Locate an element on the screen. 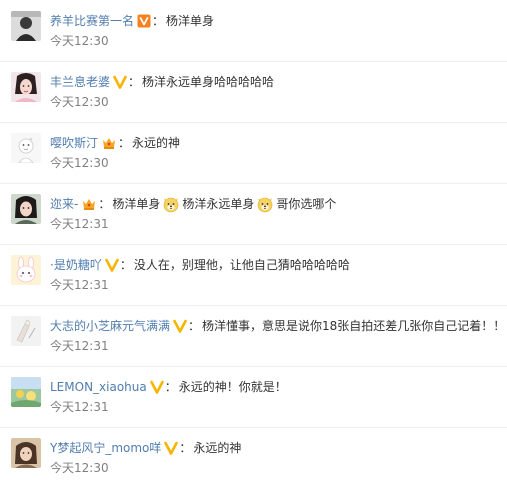 The height and width of the screenshot is (494, 507). username-link: 大志的小芝麻元气满满 is located at coordinates (110, 326).